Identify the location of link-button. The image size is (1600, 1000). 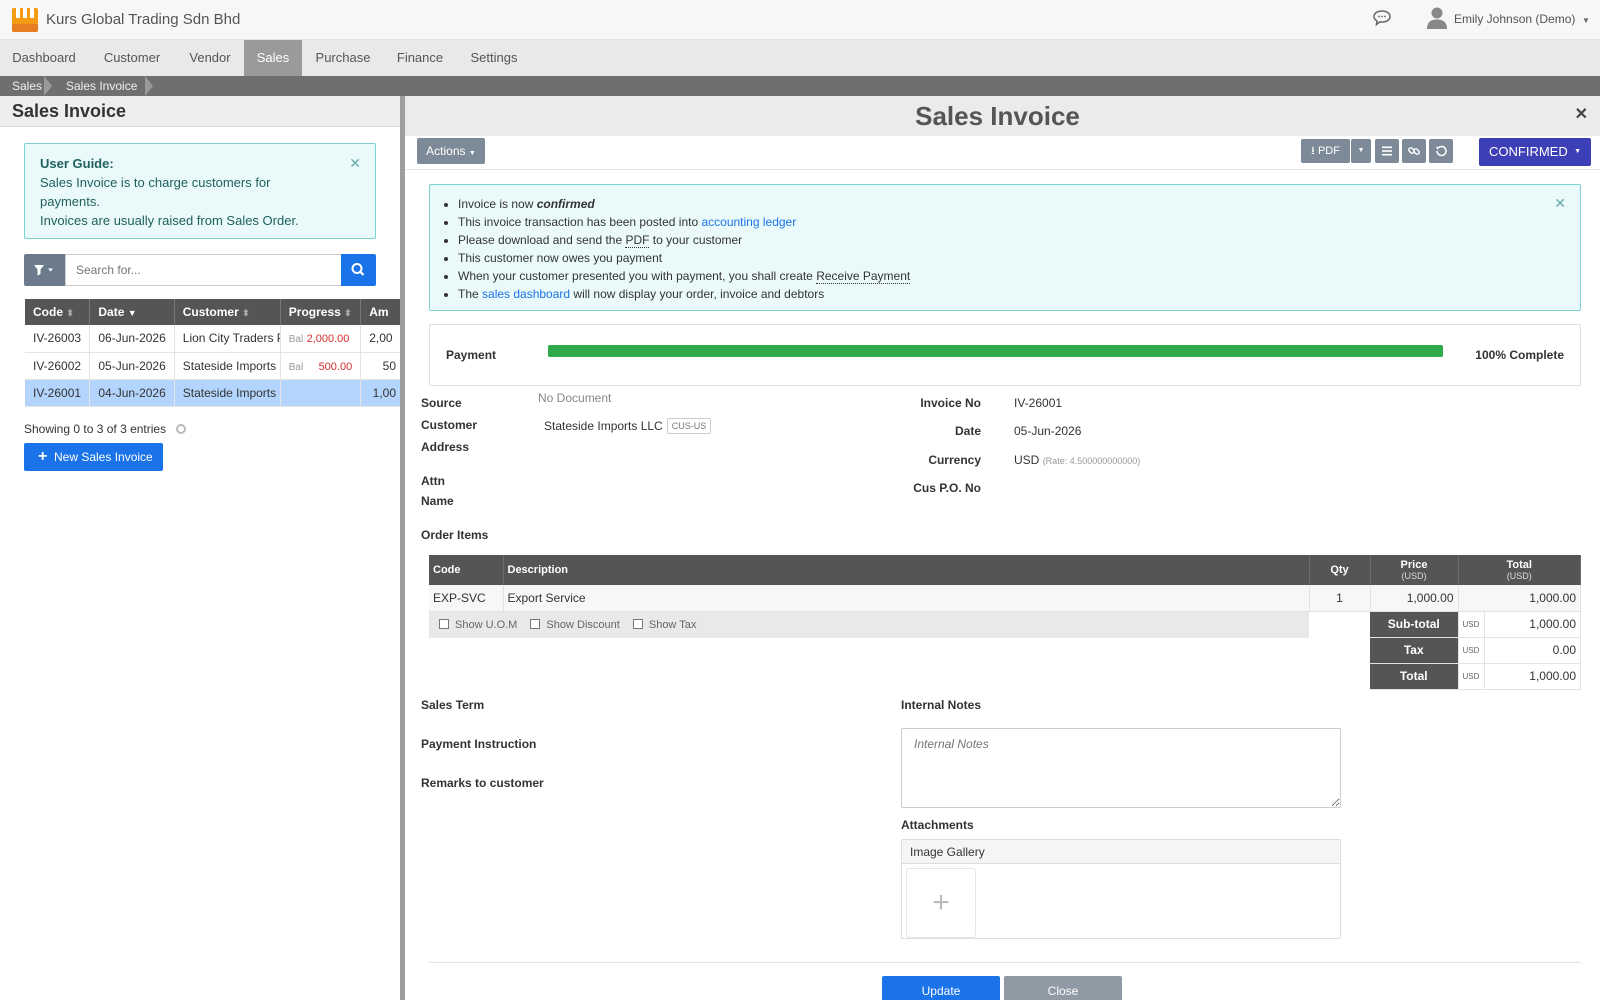
(1414, 151).